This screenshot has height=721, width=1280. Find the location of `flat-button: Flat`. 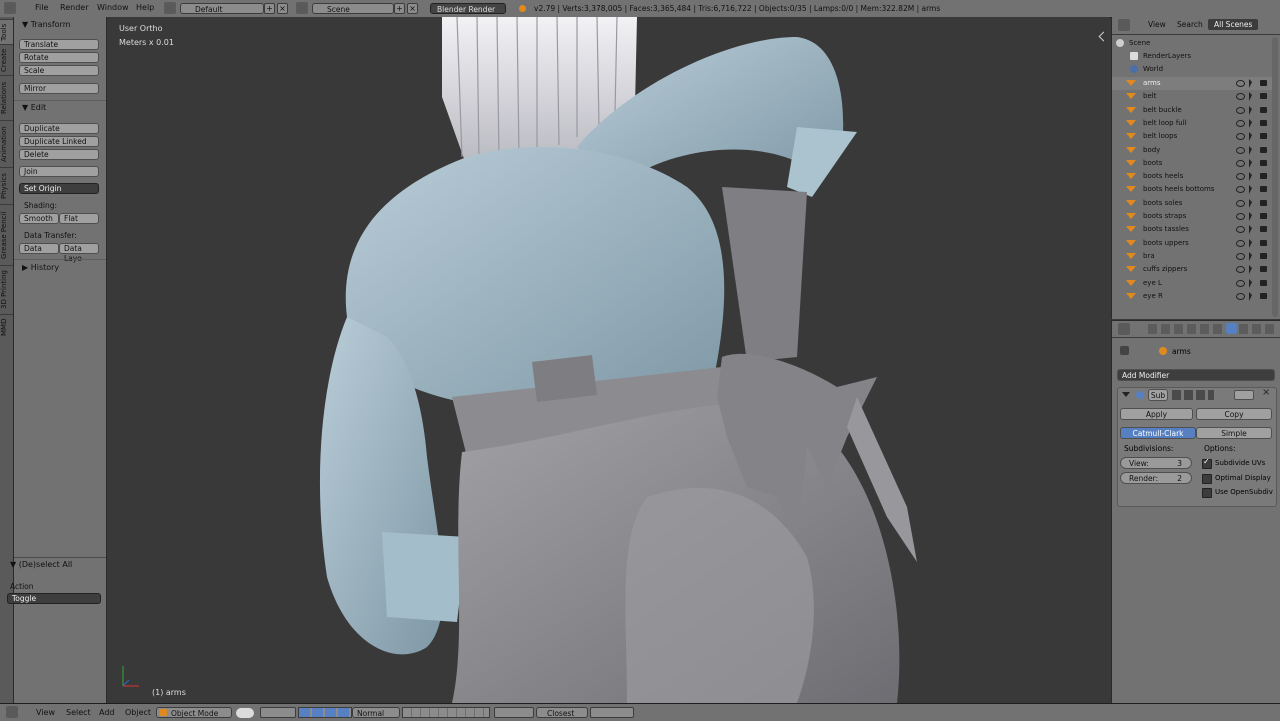

flat-button: Flat is located at coordinates (79, 218).